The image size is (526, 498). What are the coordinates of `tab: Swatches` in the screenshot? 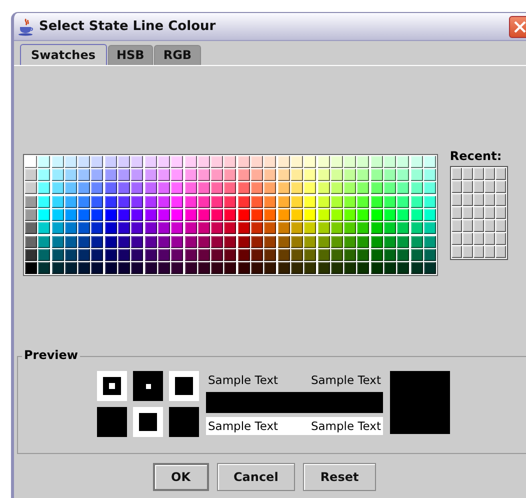 It's located at (63, 54).